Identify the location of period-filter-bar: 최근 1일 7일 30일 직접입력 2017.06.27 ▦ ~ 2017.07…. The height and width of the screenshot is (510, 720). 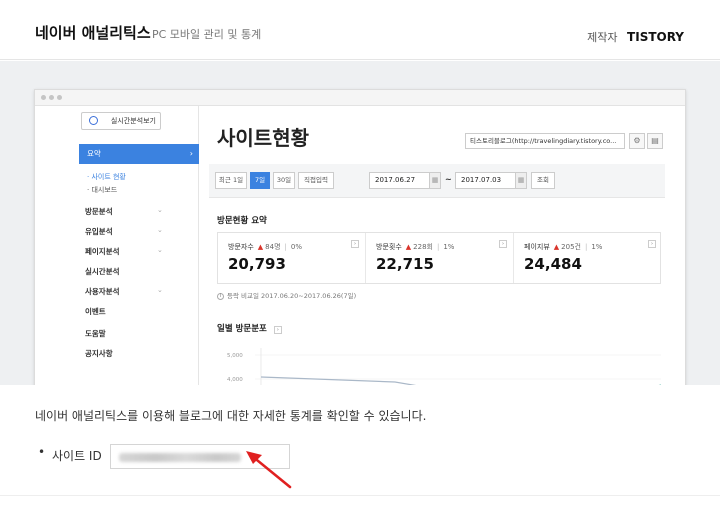
(437, 181).